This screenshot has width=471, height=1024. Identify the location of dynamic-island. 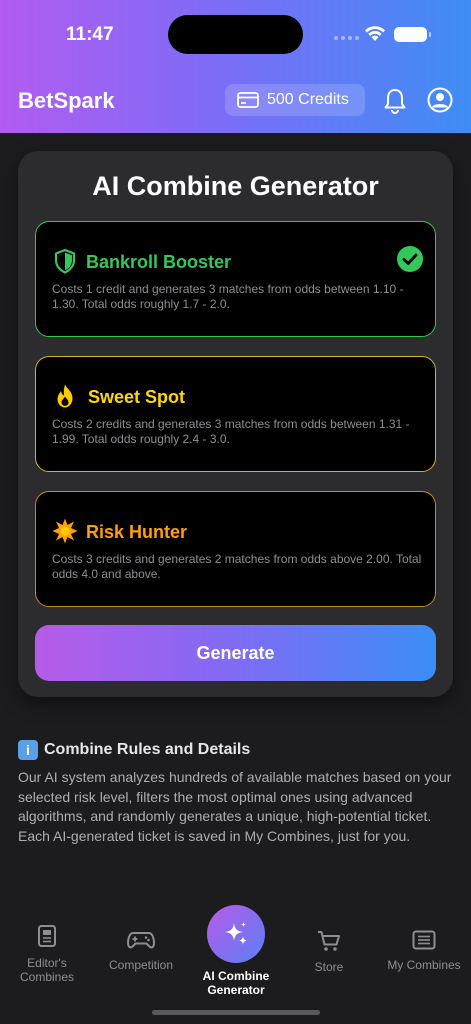
(235, 34).